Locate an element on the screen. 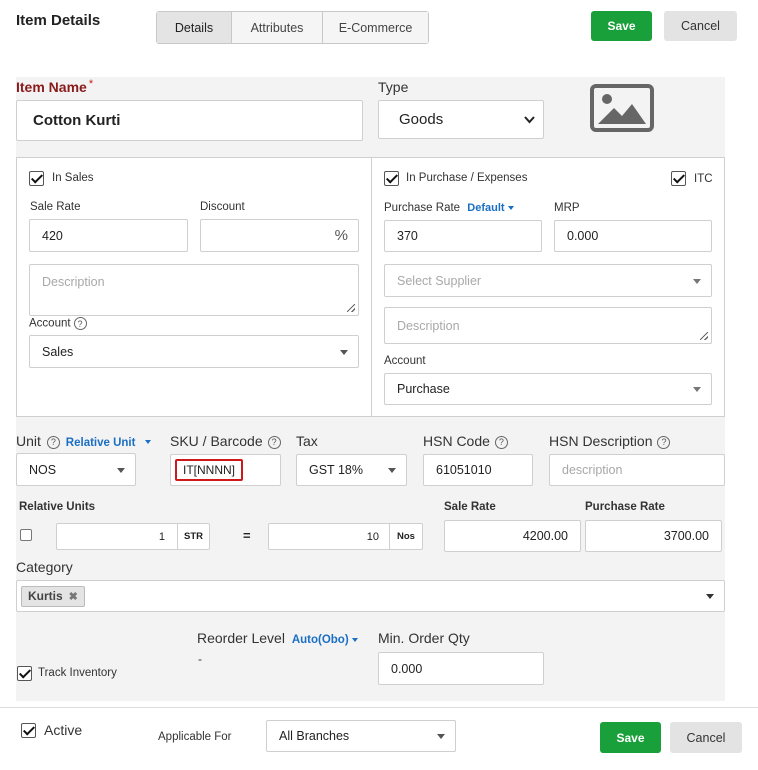  relative-qty-right-input: 10 Nos is located at coordinates (345, 536).